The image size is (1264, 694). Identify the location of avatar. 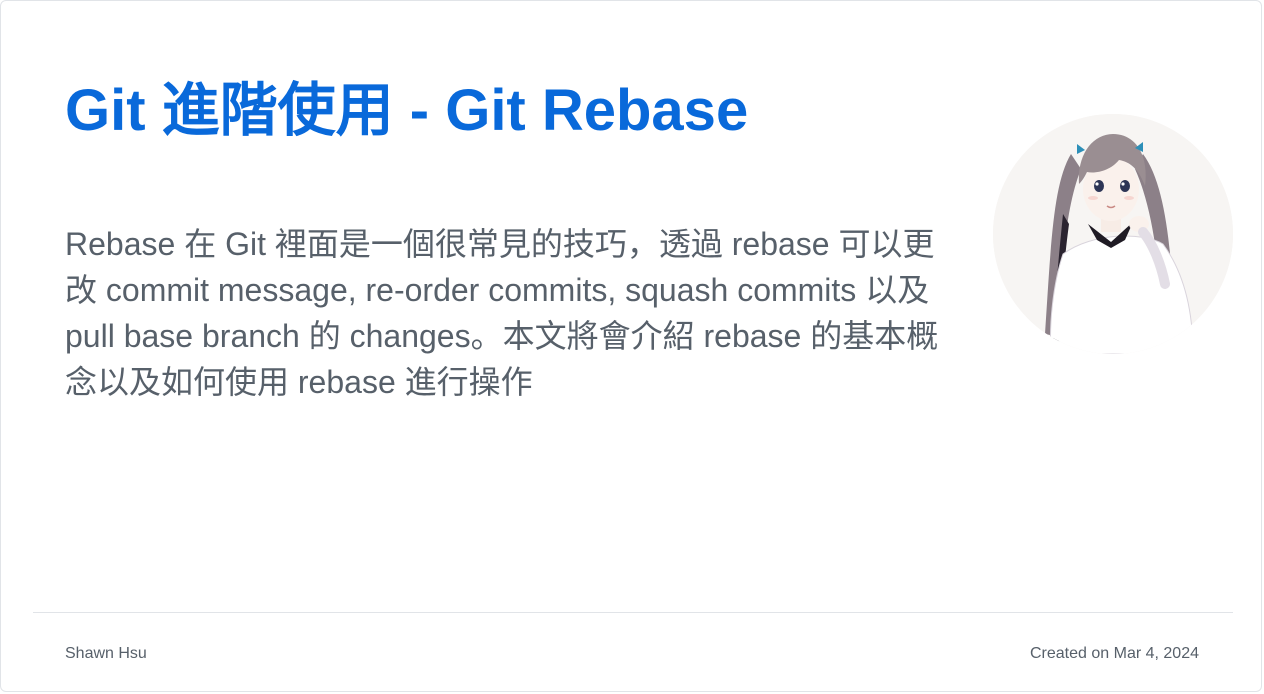
(1113, 234).